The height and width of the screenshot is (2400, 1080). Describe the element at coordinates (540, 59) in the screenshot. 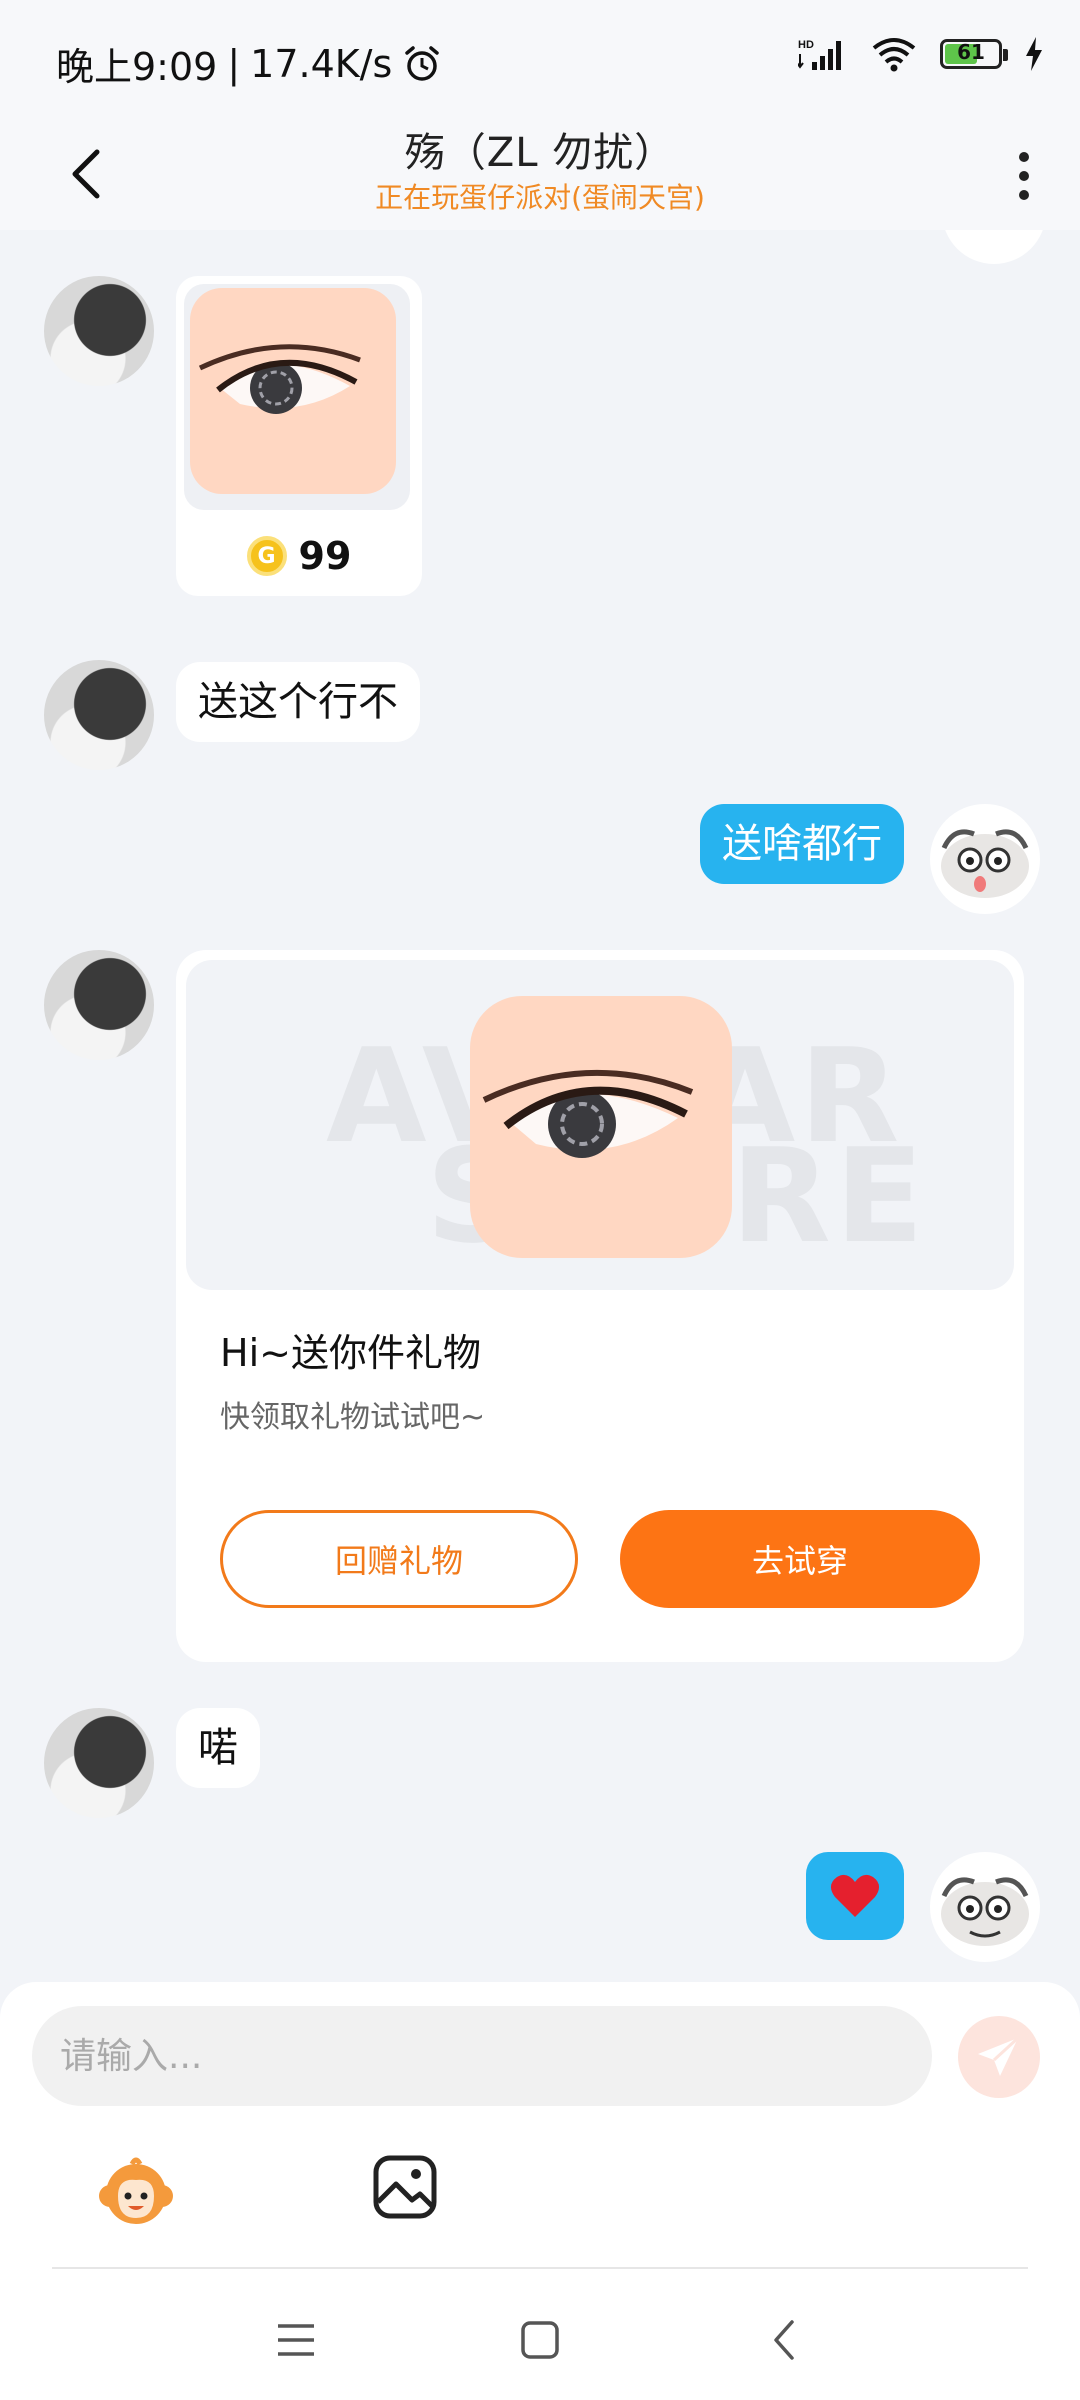

I see `status-bar: 晚上9:09 | 17.4K/s HD 61` at that location.